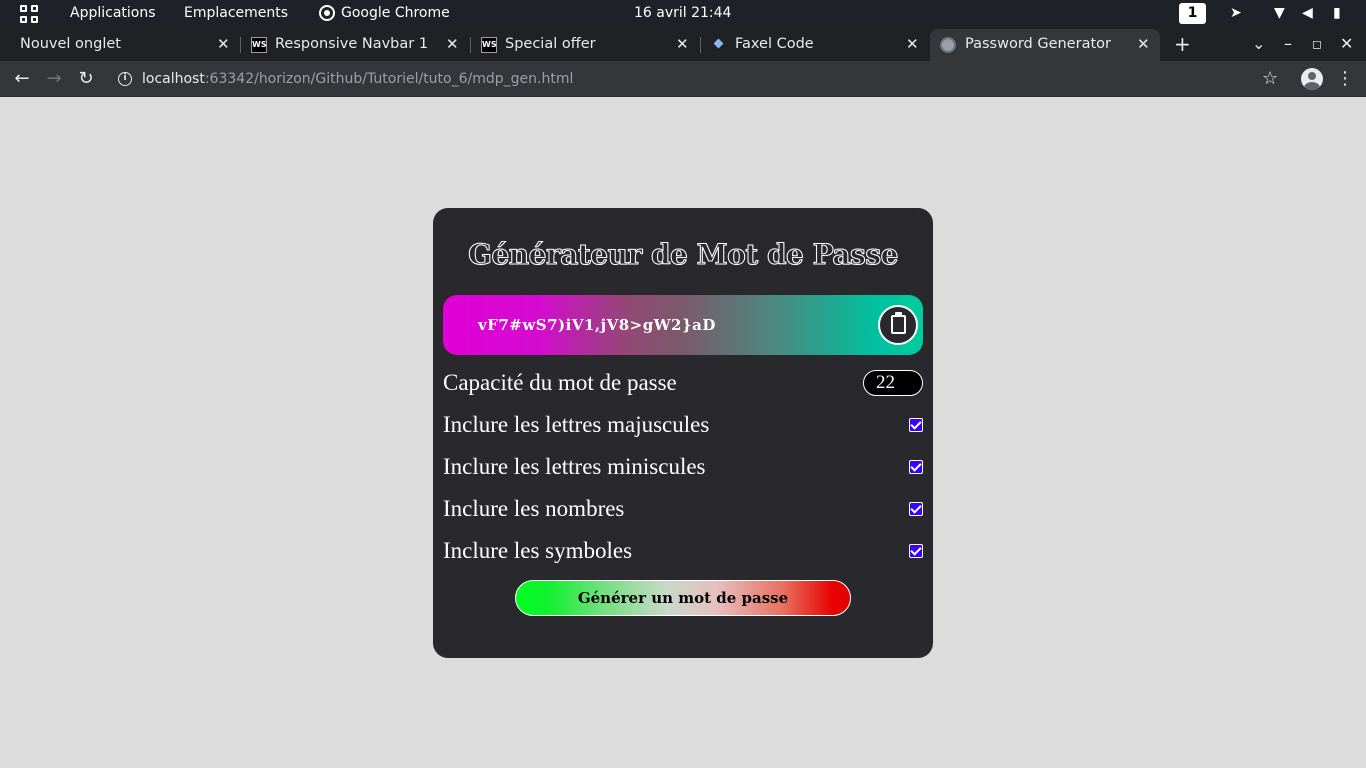 This screenshot has height=768, width=1366. What do you see at coordinates (550, 44) in the screenshot?
I see `tab-title: Special offer` at bounding box center [550, 44].